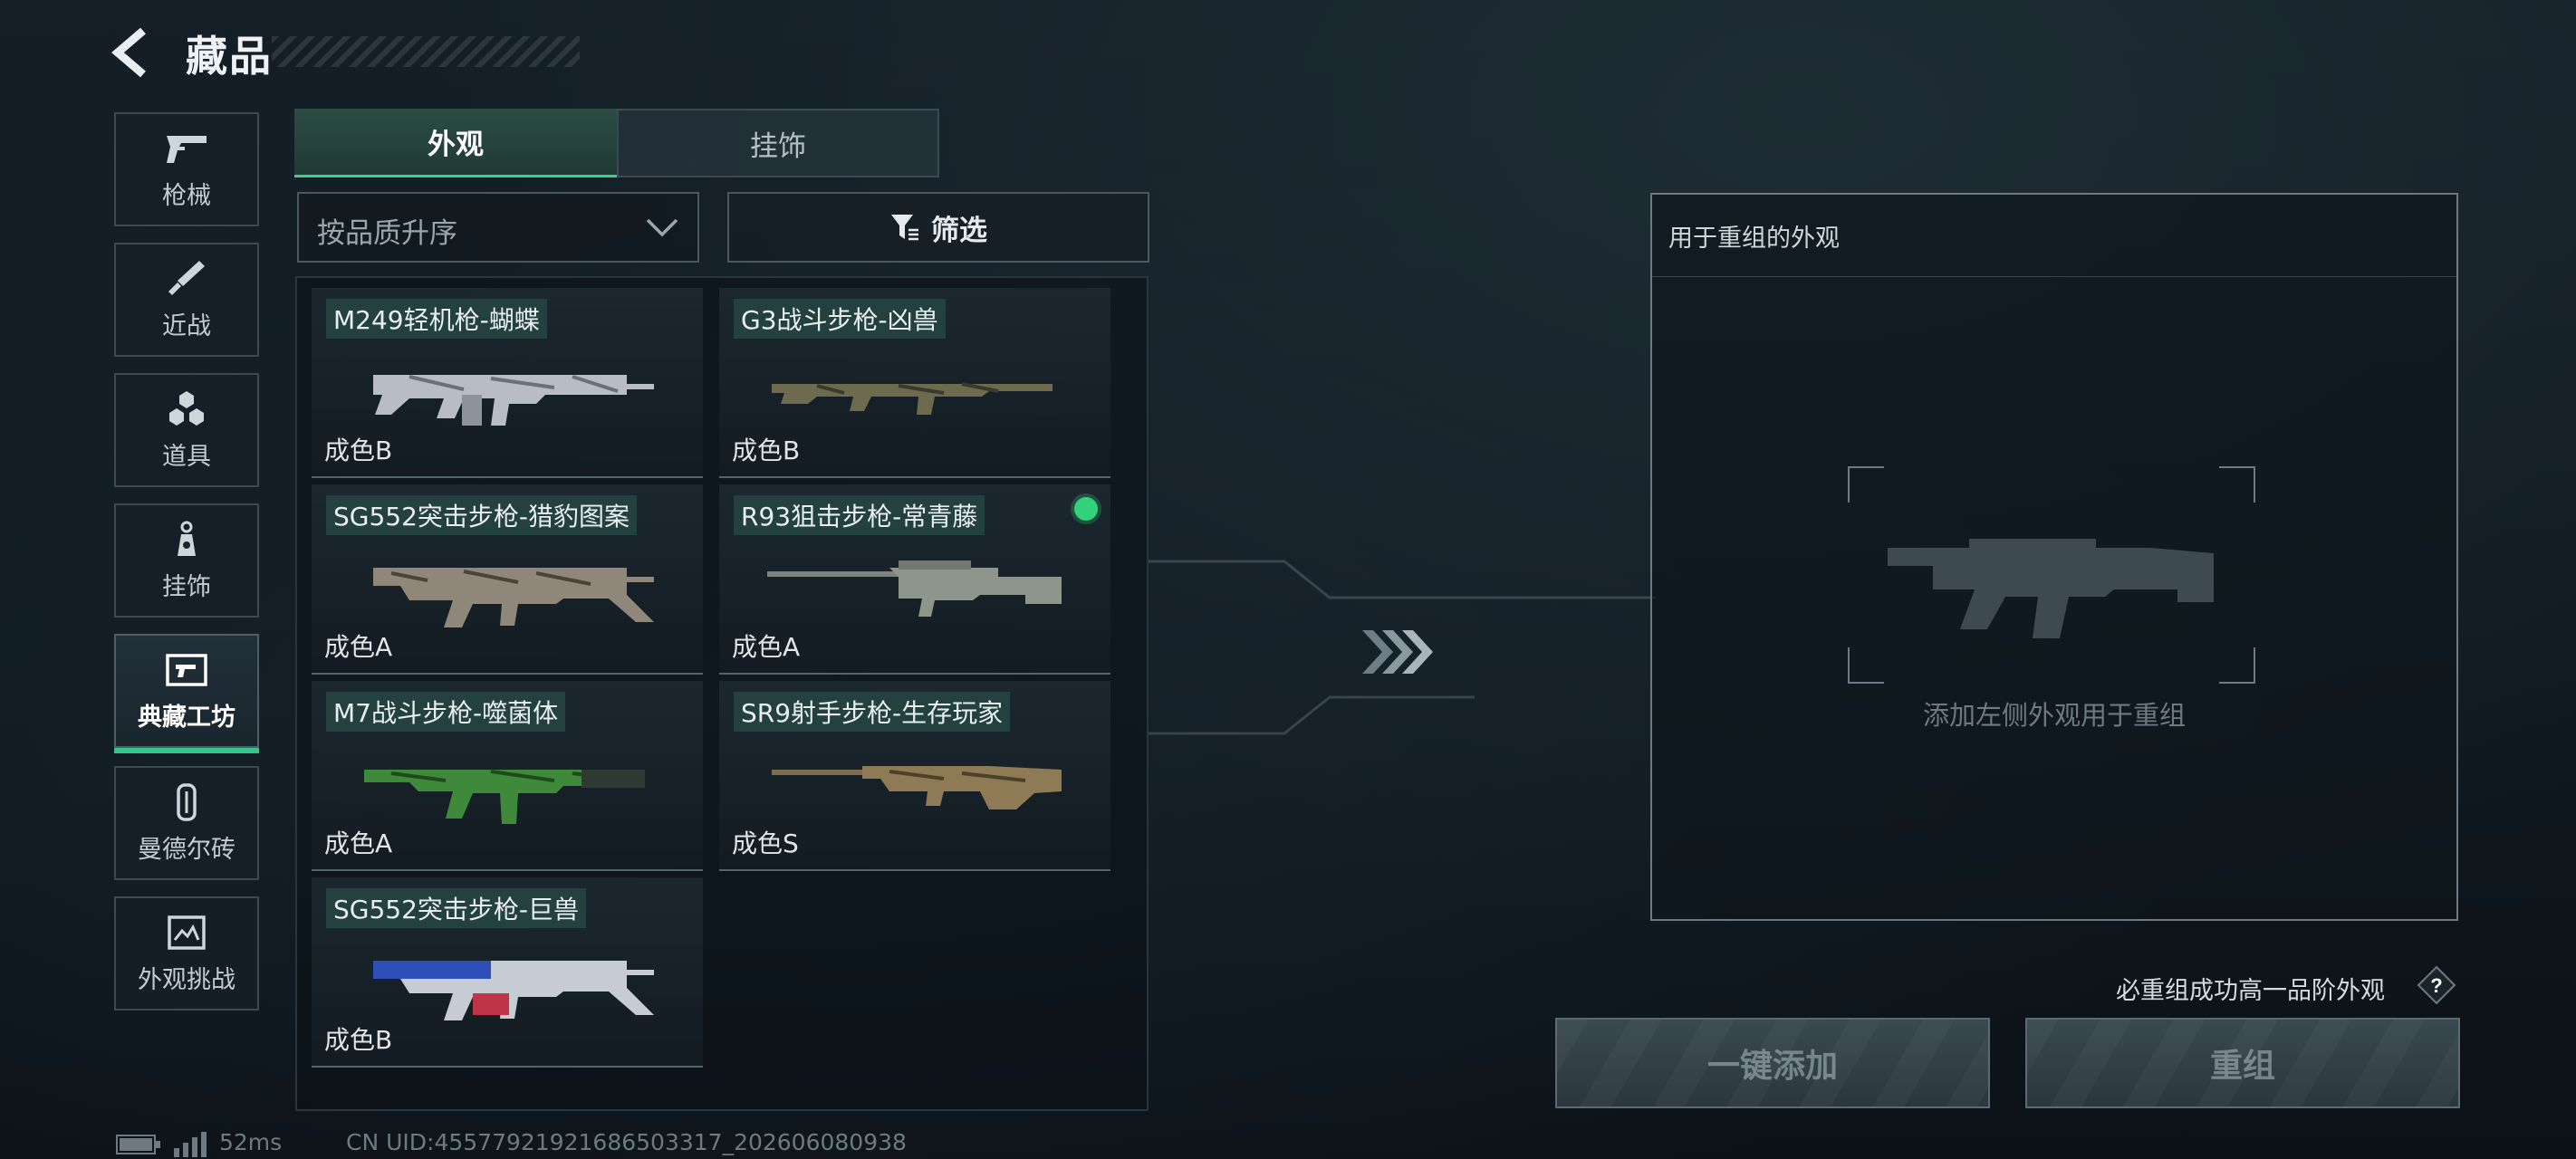 This screenshot has height=1159, width=2576. Describe the element at coordinates (387, 234) in the screenshot. I see `sort-selected-value: 按品质升序` at that location.